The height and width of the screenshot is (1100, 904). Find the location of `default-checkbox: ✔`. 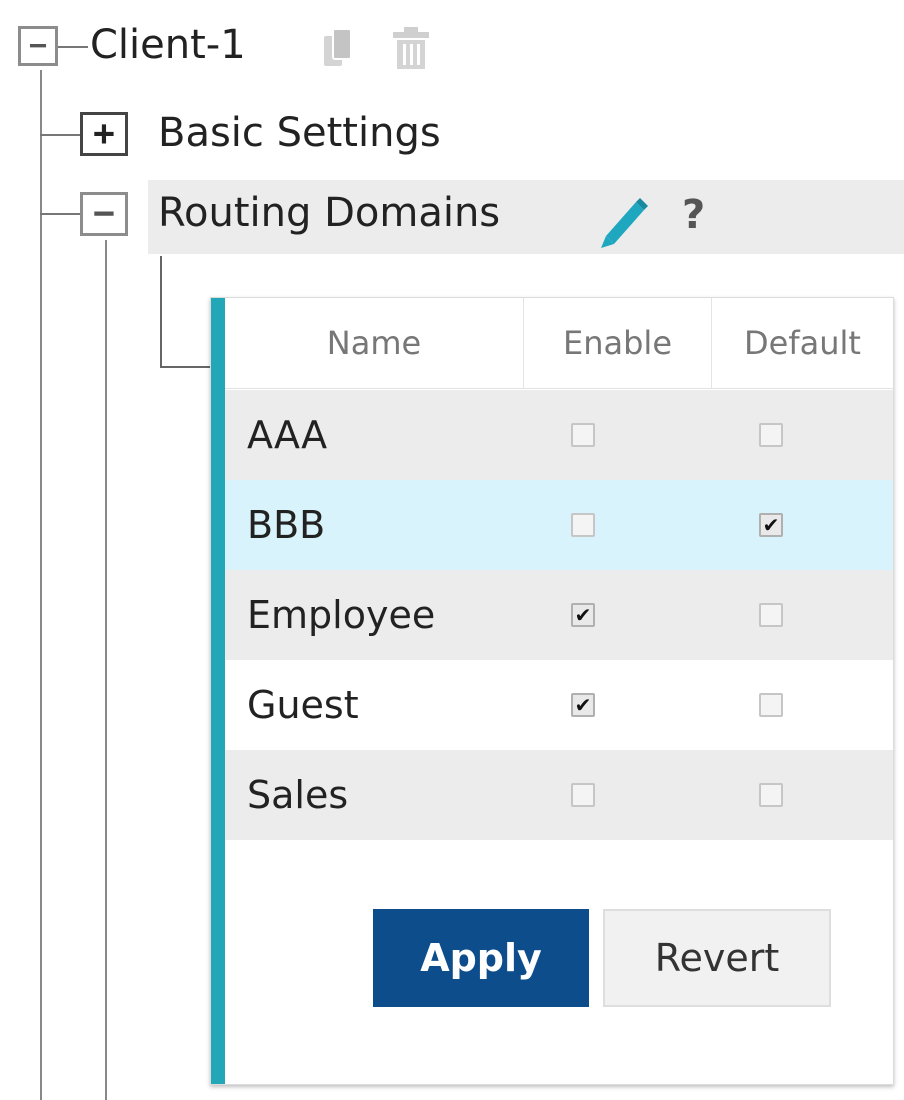

default-checkbox: ✔ is located at coordinates (771, 525).